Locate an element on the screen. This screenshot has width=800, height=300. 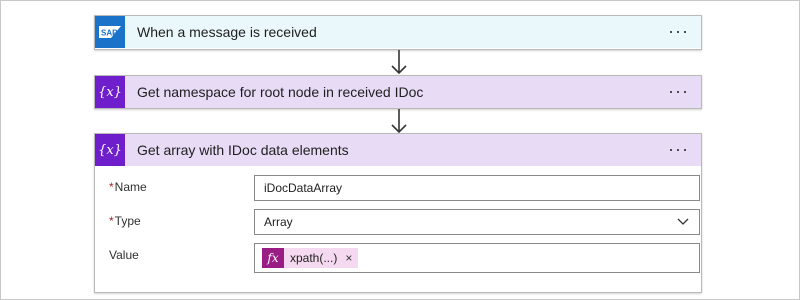
name-input-value: iDocDataArray is located at coordinates (303, 188).